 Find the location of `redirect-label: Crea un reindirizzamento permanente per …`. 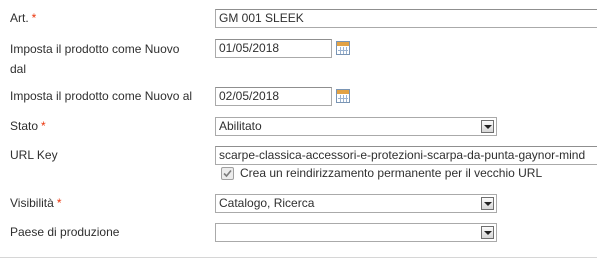

redirect-label: Crea un reindirizzamento permanente per … is located at coordinates (391, 173).